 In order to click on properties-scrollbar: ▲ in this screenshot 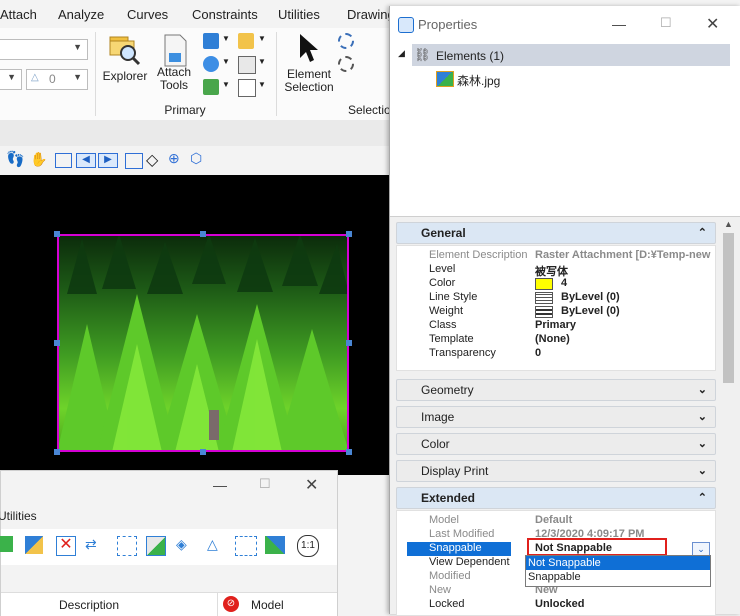, I will do `click(729, 415)`.